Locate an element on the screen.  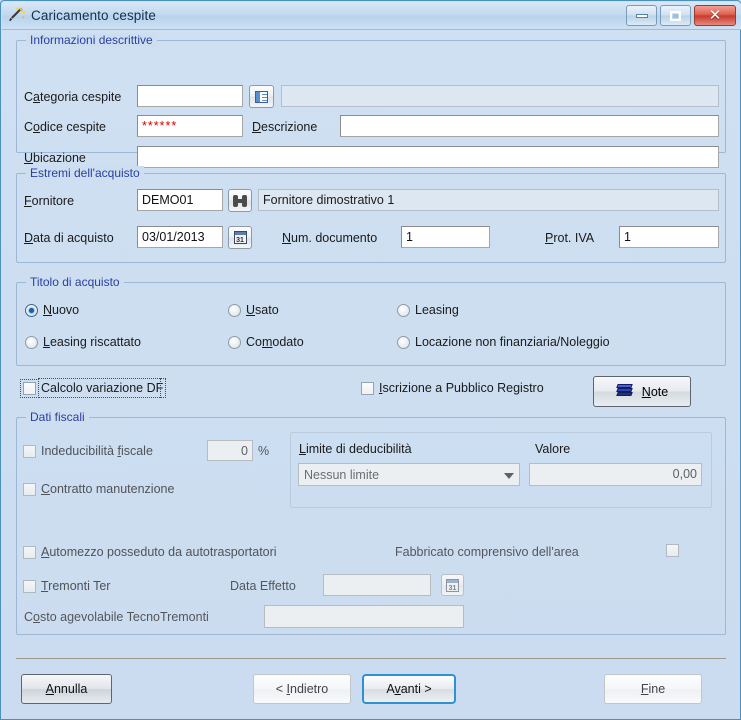
checkbox-label-calcolo-variazione-df: Calcolo variazione DF is located at coordinates (102, 388).